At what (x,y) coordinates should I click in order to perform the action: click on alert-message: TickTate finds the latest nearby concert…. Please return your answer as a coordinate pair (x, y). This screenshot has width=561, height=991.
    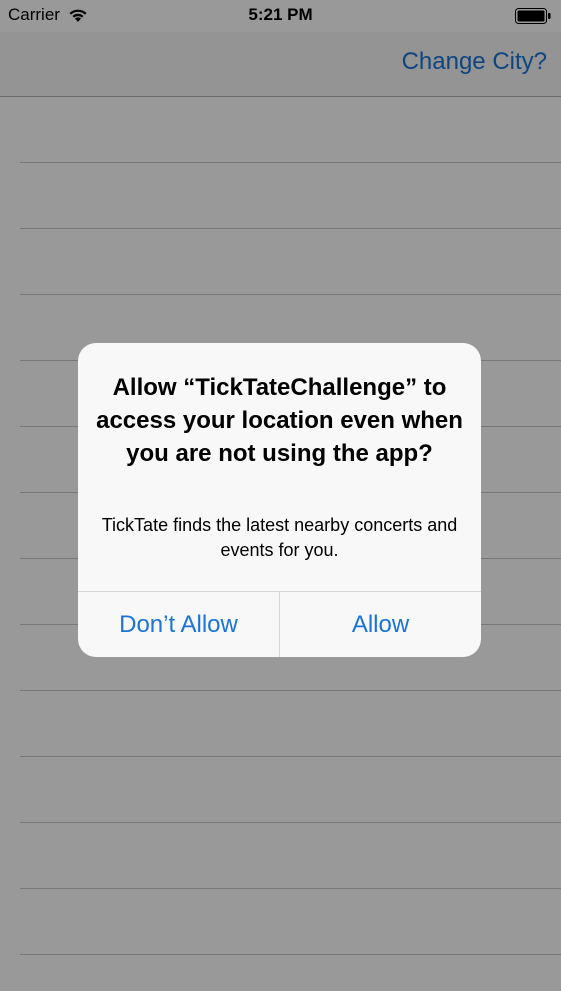
    Looking at the image, I should click on (279, 537).